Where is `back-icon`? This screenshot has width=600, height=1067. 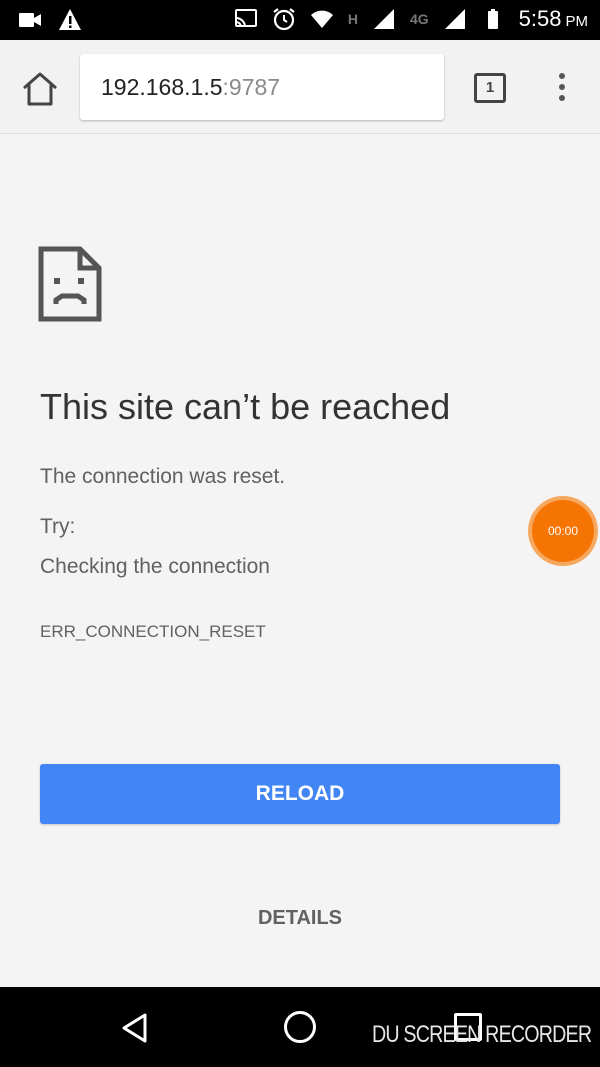 back-icon is located at coordinates (135, 1028).